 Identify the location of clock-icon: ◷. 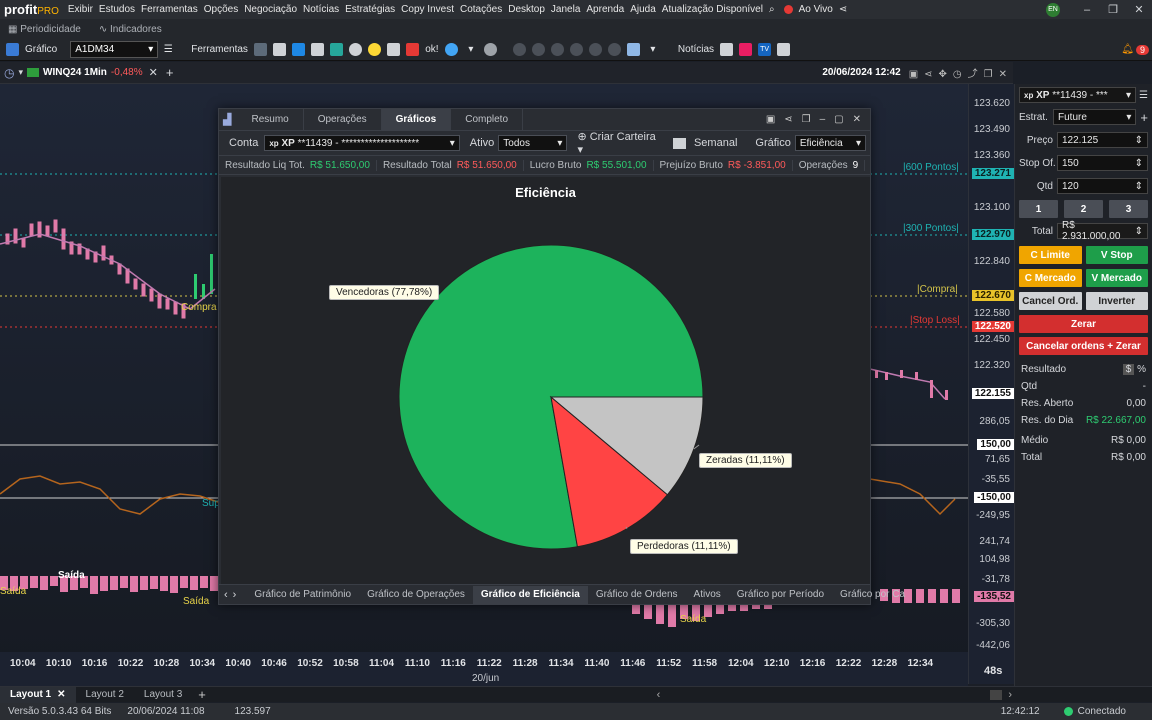
(9, 73).